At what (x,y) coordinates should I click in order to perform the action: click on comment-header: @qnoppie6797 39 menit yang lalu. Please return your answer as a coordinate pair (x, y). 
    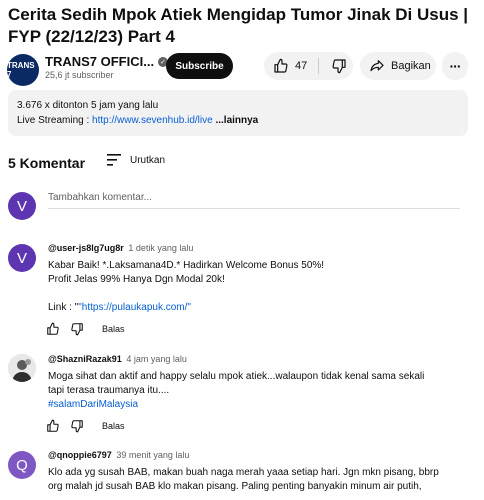
    Looking at the image, I should click on (118, 455).